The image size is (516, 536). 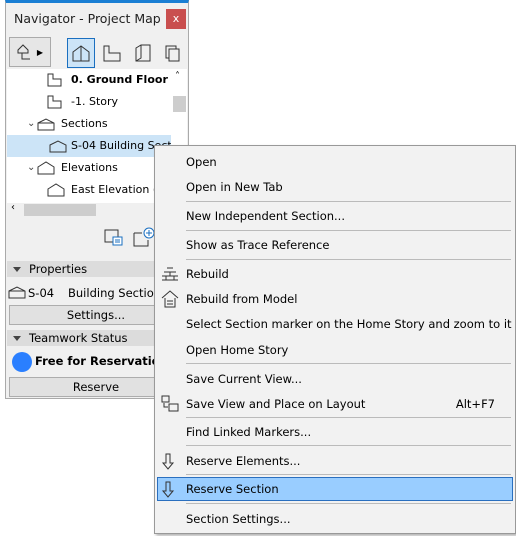 I want to click on view-mode-button: ▶, so click(x=30, y=52).